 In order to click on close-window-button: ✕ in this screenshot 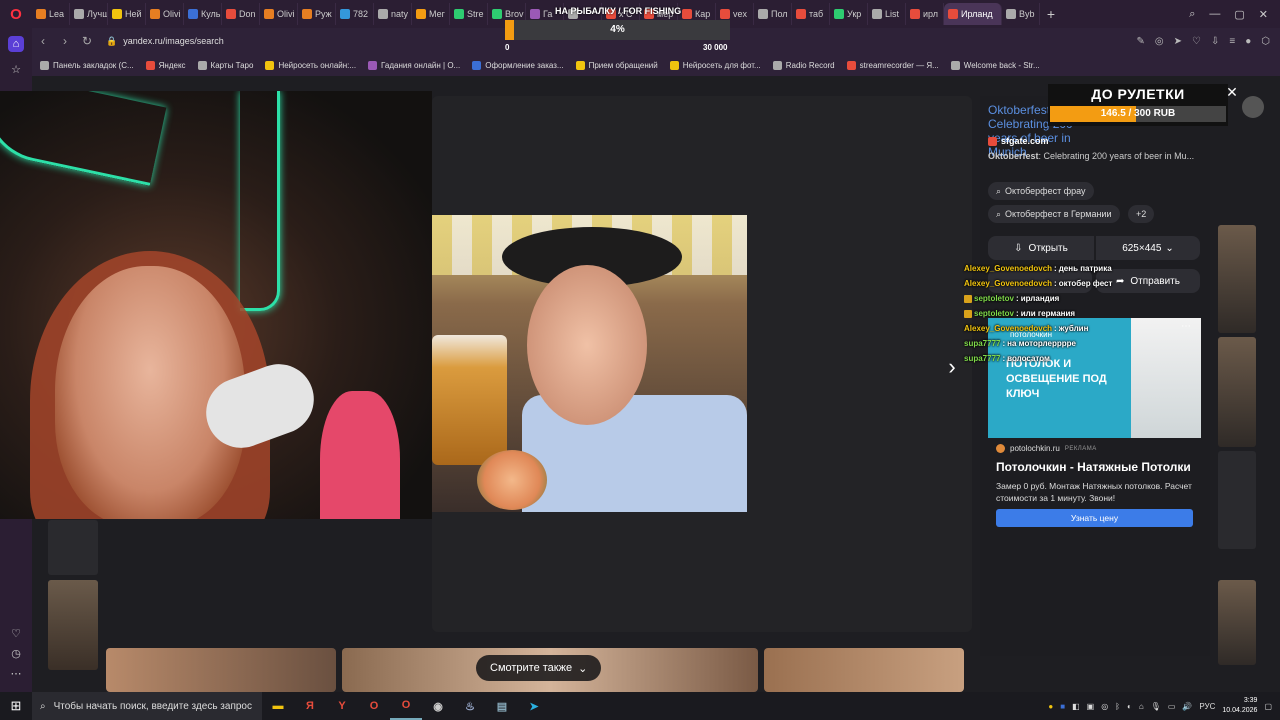, I will do `click(1263, 14)`.